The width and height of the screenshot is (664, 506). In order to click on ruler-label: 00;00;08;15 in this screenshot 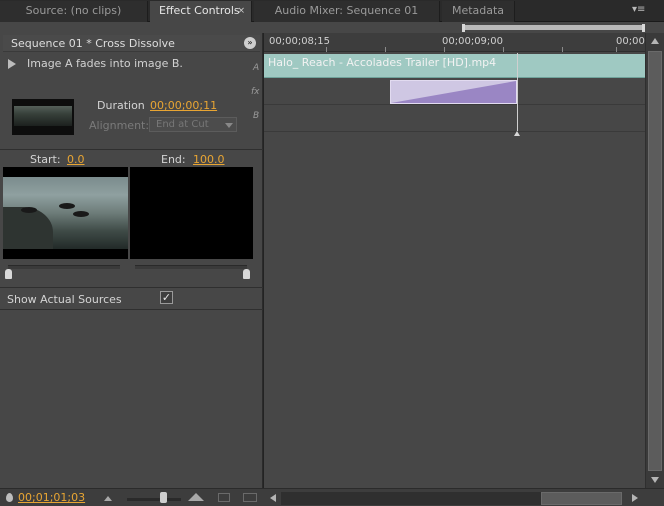, I will do `click(300, 41)`.